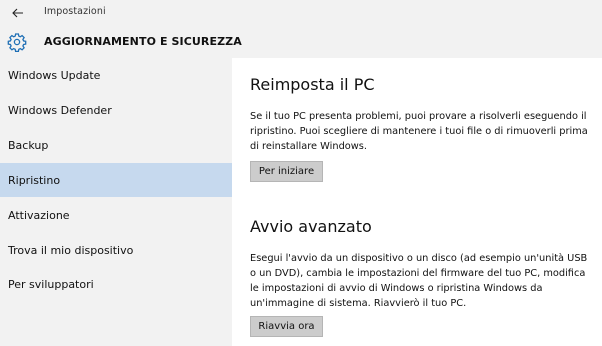 Image resolution: width=602 pixels, height=346 pixels. What do you see at coordinates (17, 42) in the screenshot?
I see `gear-icon` at bounding box center [17, 42].